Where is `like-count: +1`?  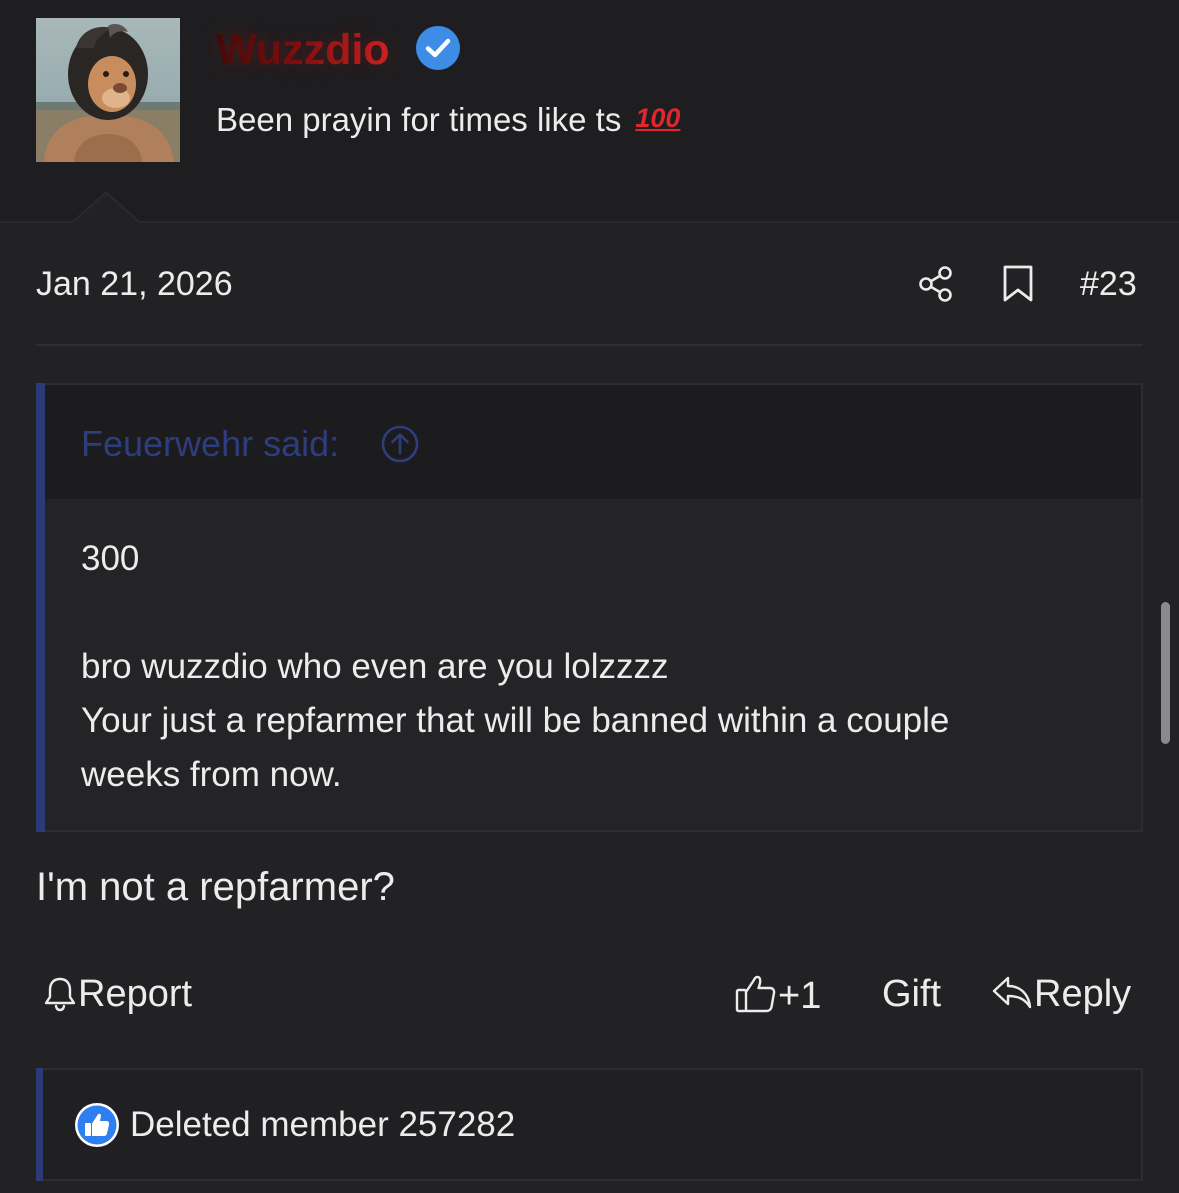 like-count: +1 is located at coordinates (800, 996).